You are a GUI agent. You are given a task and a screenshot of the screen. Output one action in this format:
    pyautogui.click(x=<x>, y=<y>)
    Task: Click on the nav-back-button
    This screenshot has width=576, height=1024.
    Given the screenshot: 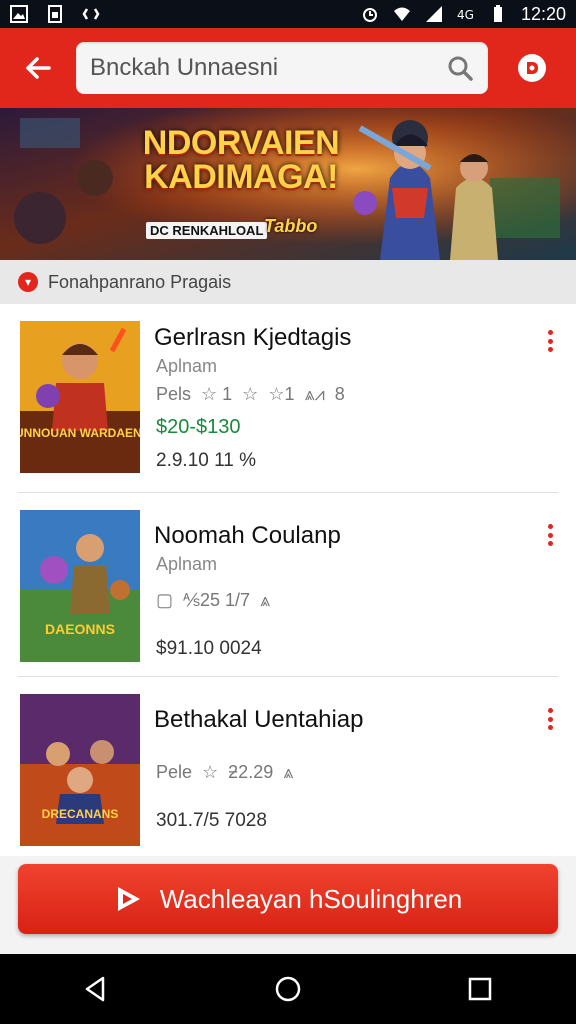 What is the action you would take?
    pyautogui.click(x=96, y=989)
    